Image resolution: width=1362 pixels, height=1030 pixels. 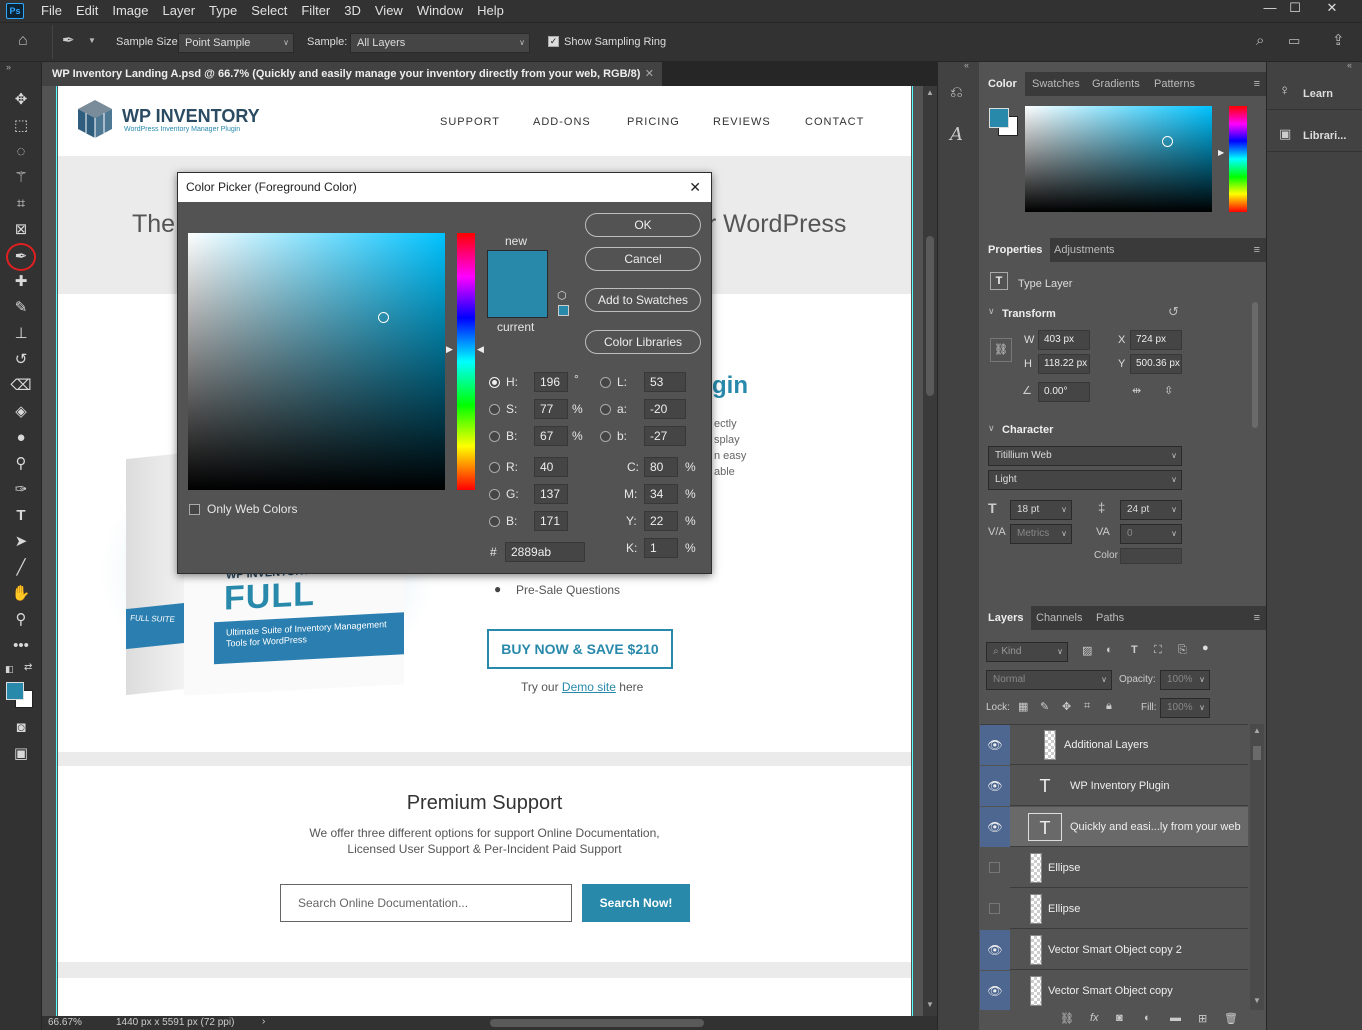 I want to click on filter-toggle-icon: ●, so click(x=1205, y=648).